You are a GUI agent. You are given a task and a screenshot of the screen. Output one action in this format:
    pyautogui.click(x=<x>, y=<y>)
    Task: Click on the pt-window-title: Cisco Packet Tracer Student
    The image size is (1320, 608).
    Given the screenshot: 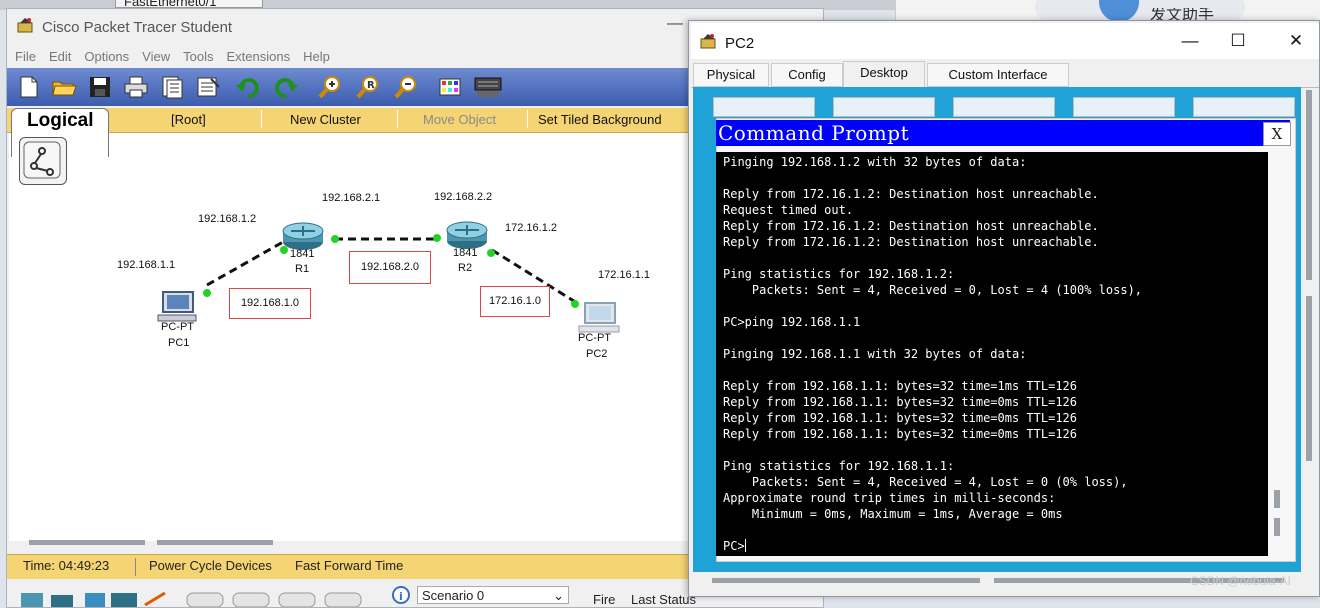 What is the action you would take?
    pyautogui.click(x=137, y=27)
    